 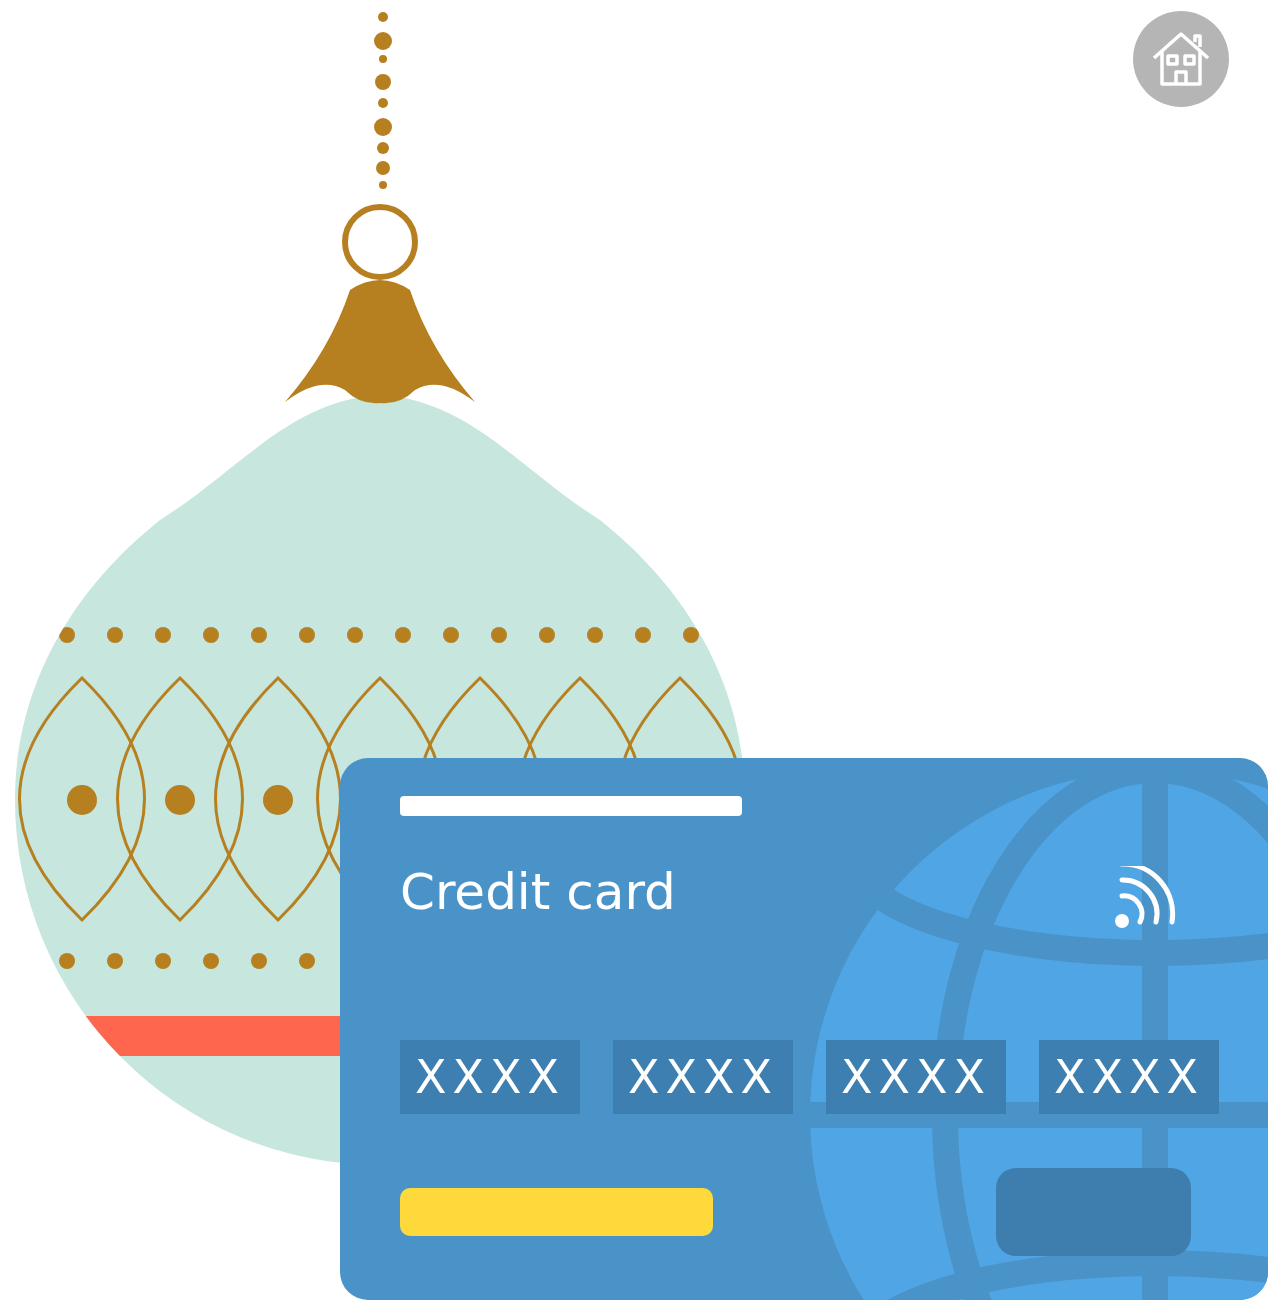 I want to click on card-title: Credit card, so click(x=538, y=892).